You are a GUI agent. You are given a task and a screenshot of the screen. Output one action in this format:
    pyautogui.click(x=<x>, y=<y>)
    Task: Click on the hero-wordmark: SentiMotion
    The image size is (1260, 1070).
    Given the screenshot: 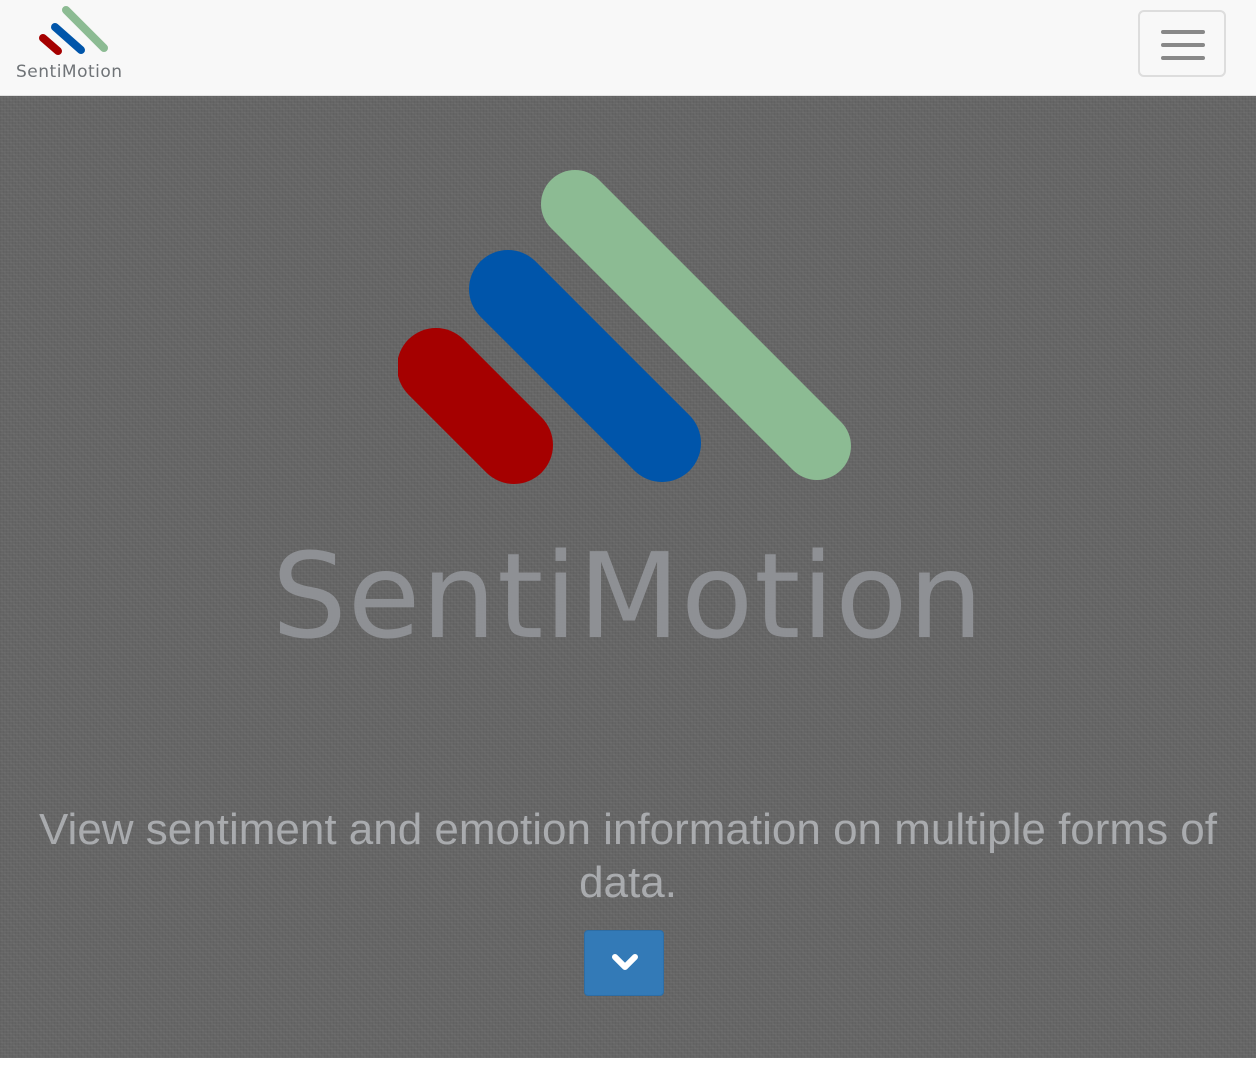 What is the action you would take?
    pyautogui.click(x=628, y=596)
    